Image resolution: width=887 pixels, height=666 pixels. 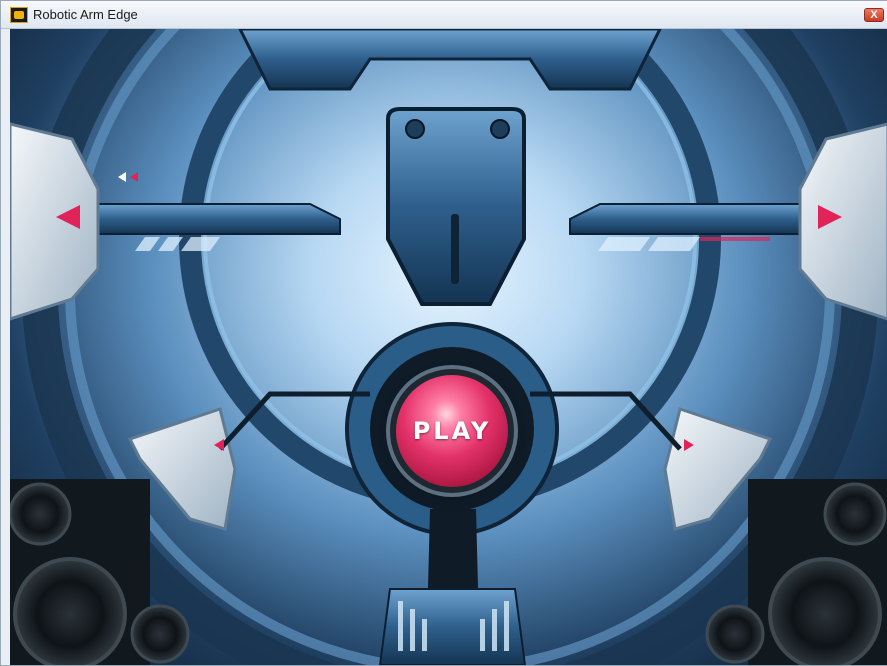 I want to click on triangle-right-small-icon, so click(x=689, y=445).